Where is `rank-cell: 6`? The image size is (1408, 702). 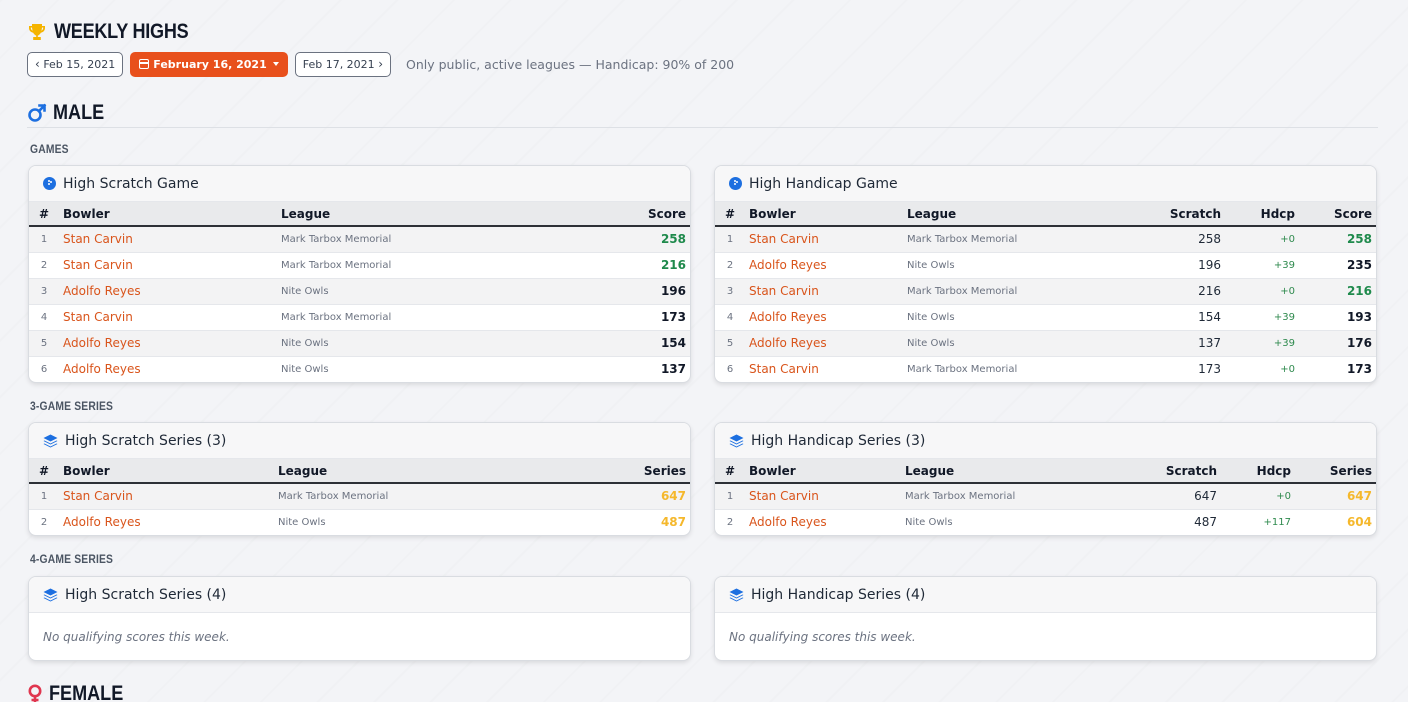 rank-cell: 6 is located at coordinates (730, 369).